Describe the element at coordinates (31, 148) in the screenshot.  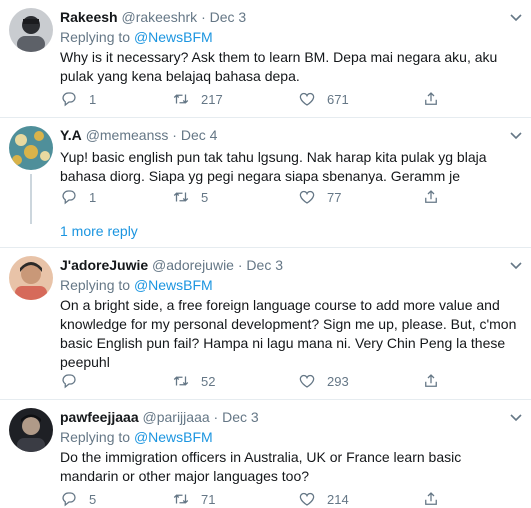
I see `avatar-ya` at that location.